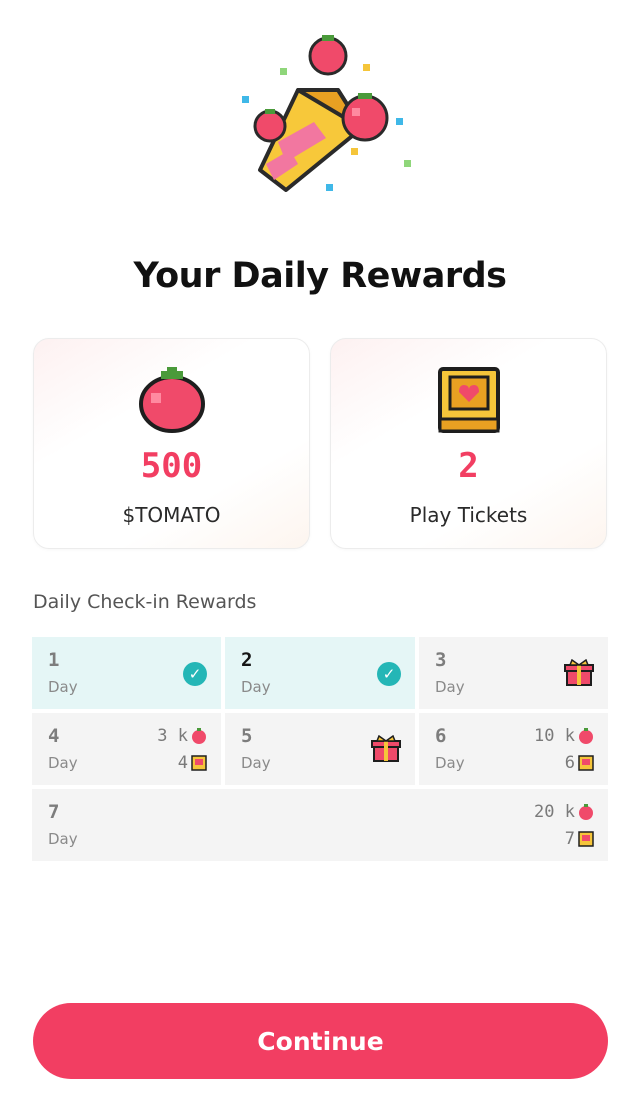 This screenshot has width=640, height=1107. I want to click on tomato-reward: 10 k, so click(564, 736).